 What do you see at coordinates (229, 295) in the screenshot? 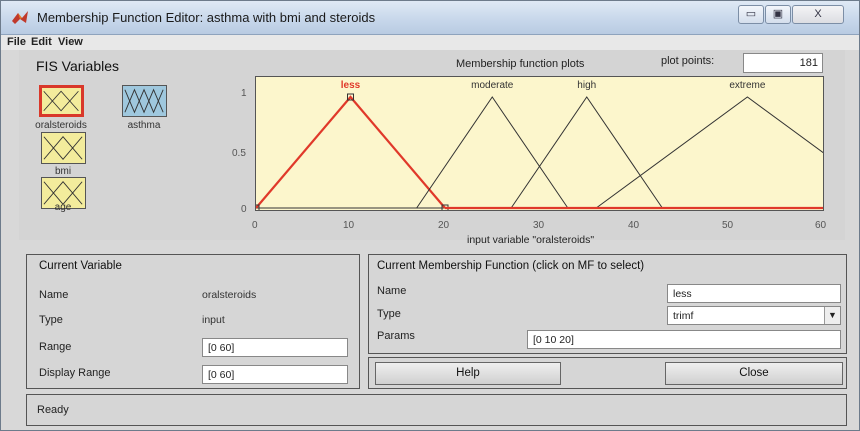
I see `cv-name-value: oralsteroids` at bounding box center [229, 295].